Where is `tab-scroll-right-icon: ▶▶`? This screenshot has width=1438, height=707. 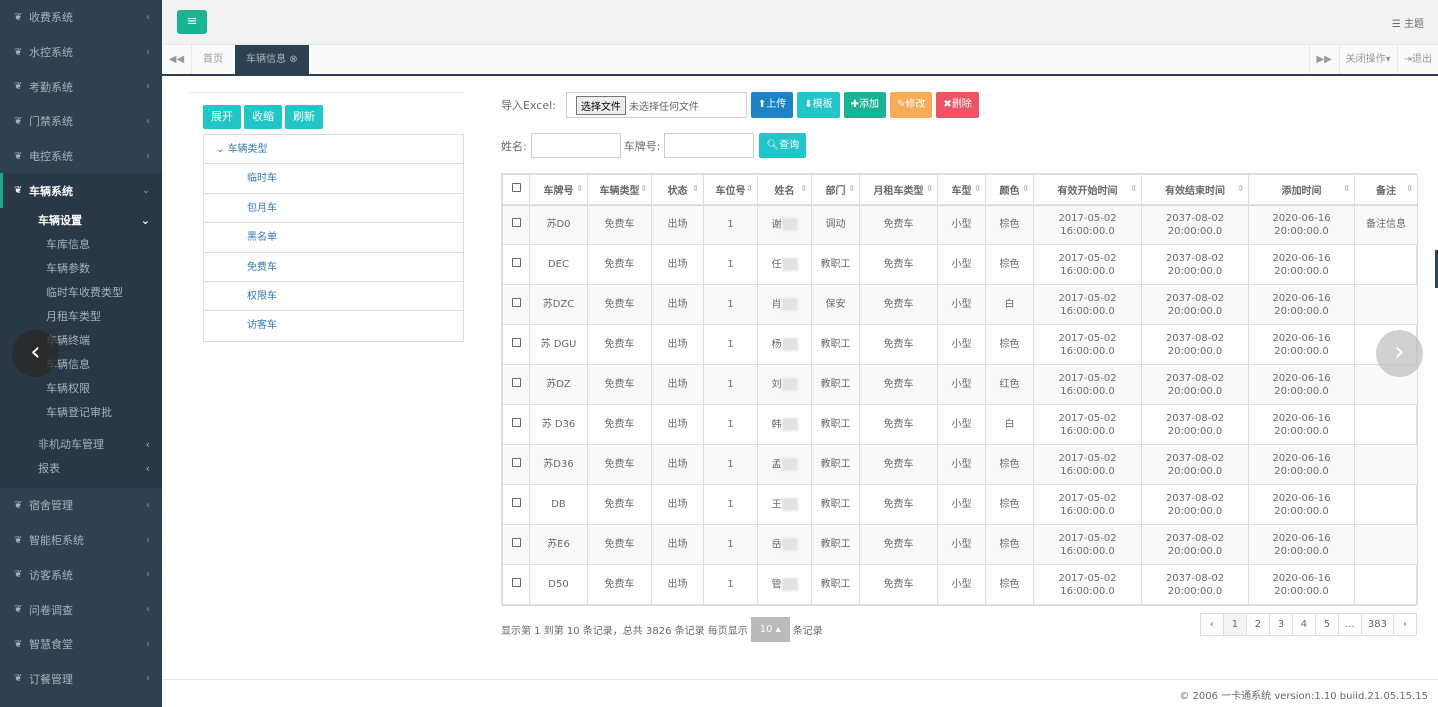
tab-scroll-right-icon: ▶▶ is located at coordinates (1323, 59).